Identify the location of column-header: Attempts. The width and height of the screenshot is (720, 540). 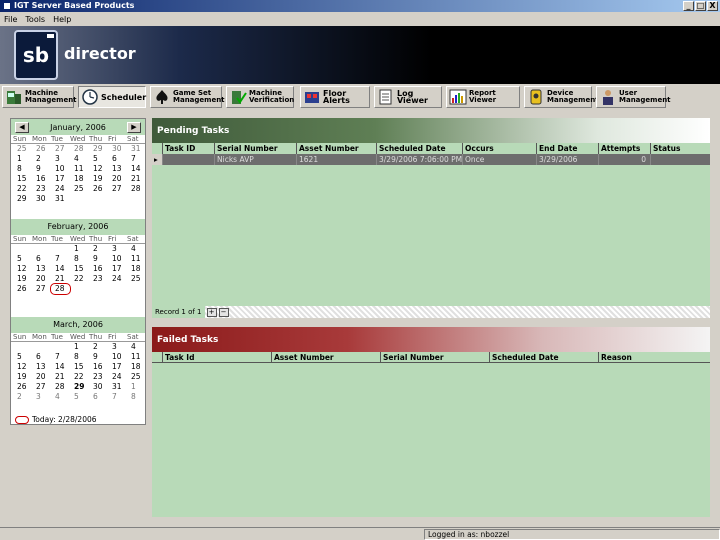
(624, 148).